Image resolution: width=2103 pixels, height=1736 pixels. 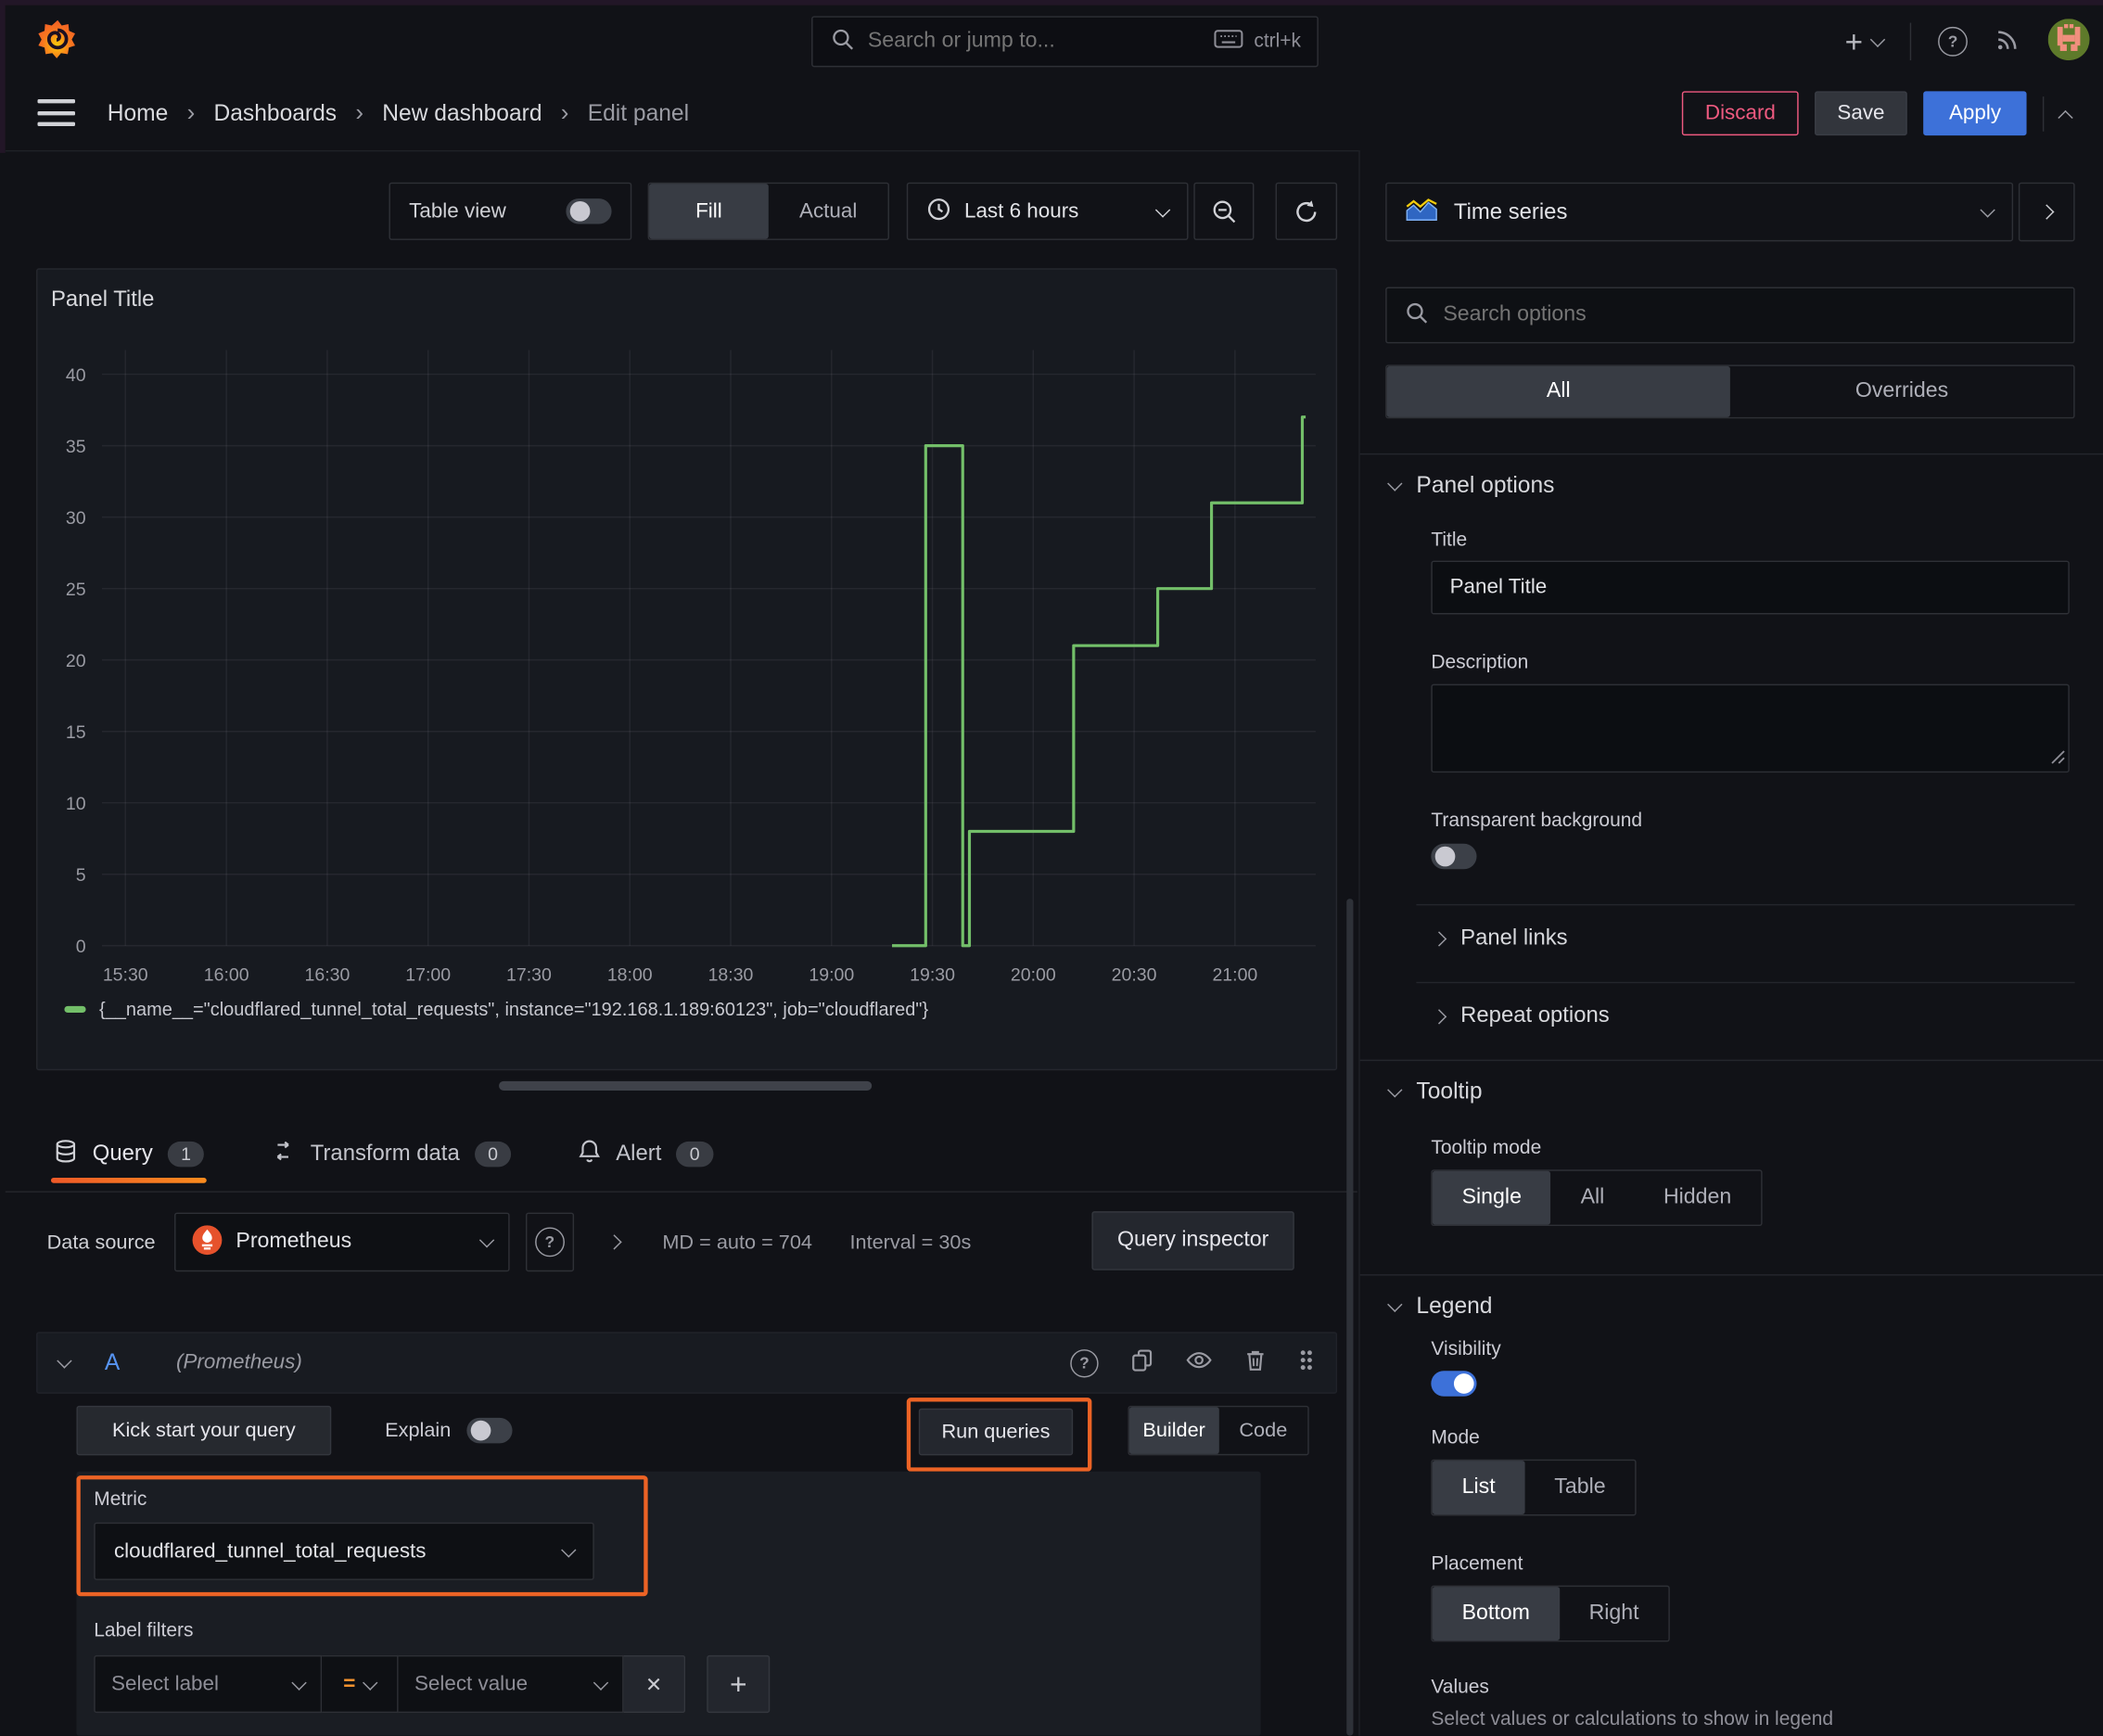 I want to click on kick-start-query-button: Kick start your query, so click(x=204, y=1431).